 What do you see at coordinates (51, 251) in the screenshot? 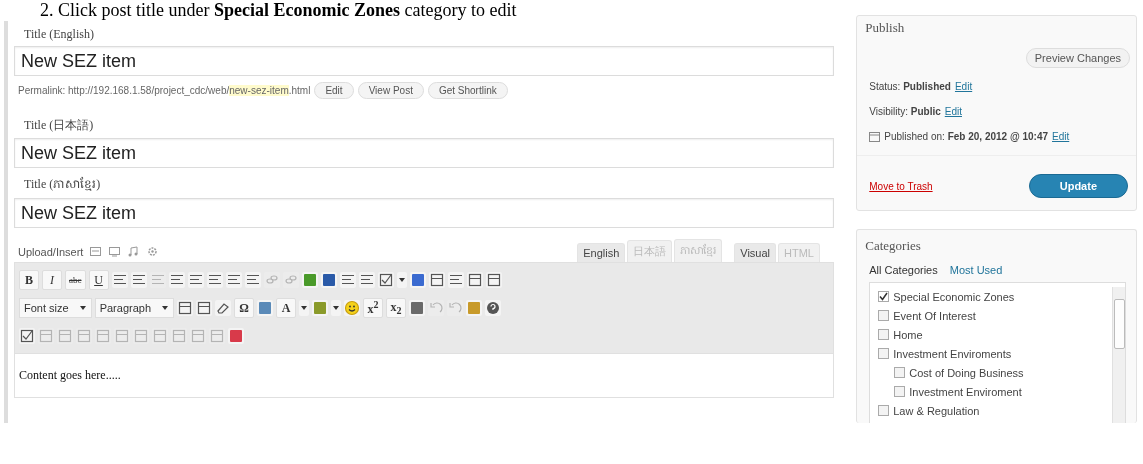
I see `upload-label: Upload/Insert` at bounding box center [51, 251].